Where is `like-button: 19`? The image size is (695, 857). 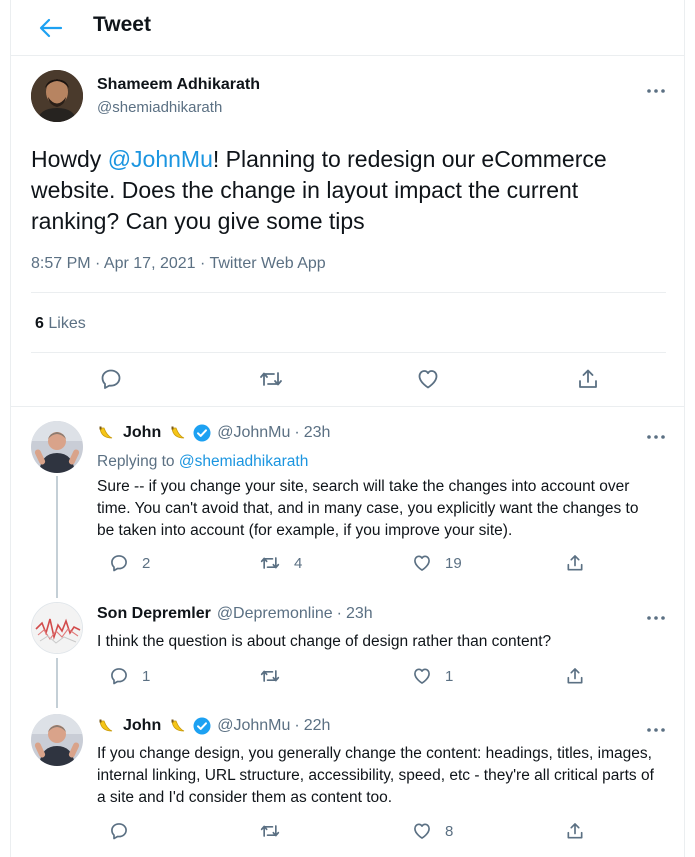 like-button: 19 is located at coordinates (437, 563).